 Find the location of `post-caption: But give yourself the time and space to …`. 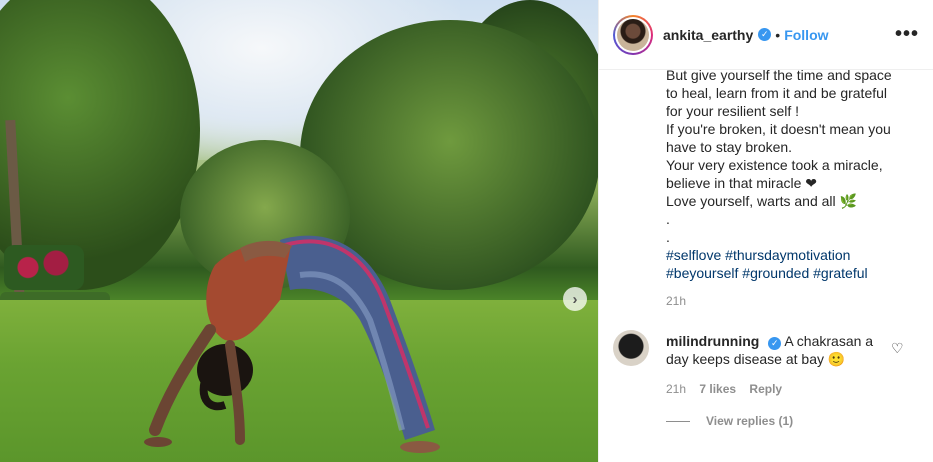

post-caption: But give yourself the time and space to … is located at coordinates (791, 174).